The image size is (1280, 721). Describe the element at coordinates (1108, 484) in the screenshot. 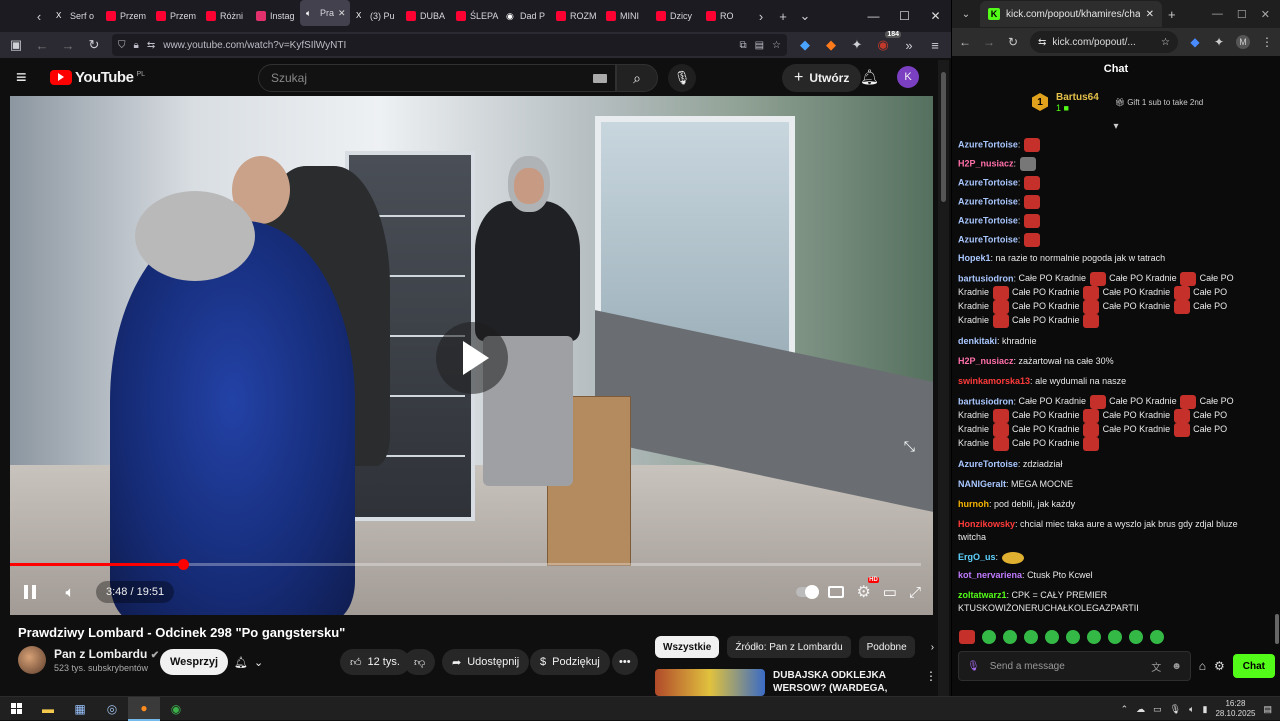

I see `chat-message: NANIGeralt: MEGA MOCNE` at that location.